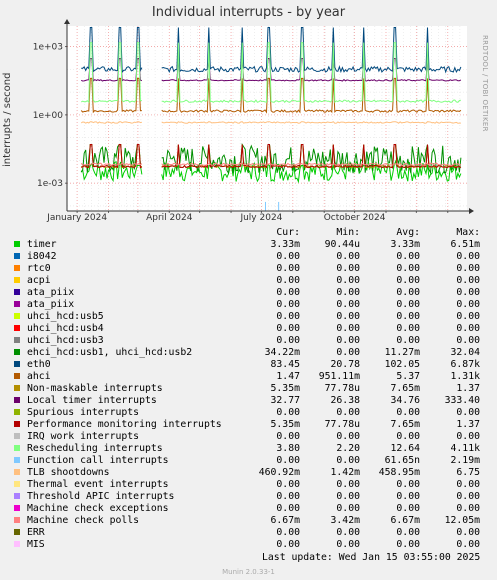  I want to click on legend-row: i8042 0.00 0.00 0.00 0.00, so click(245, 257).